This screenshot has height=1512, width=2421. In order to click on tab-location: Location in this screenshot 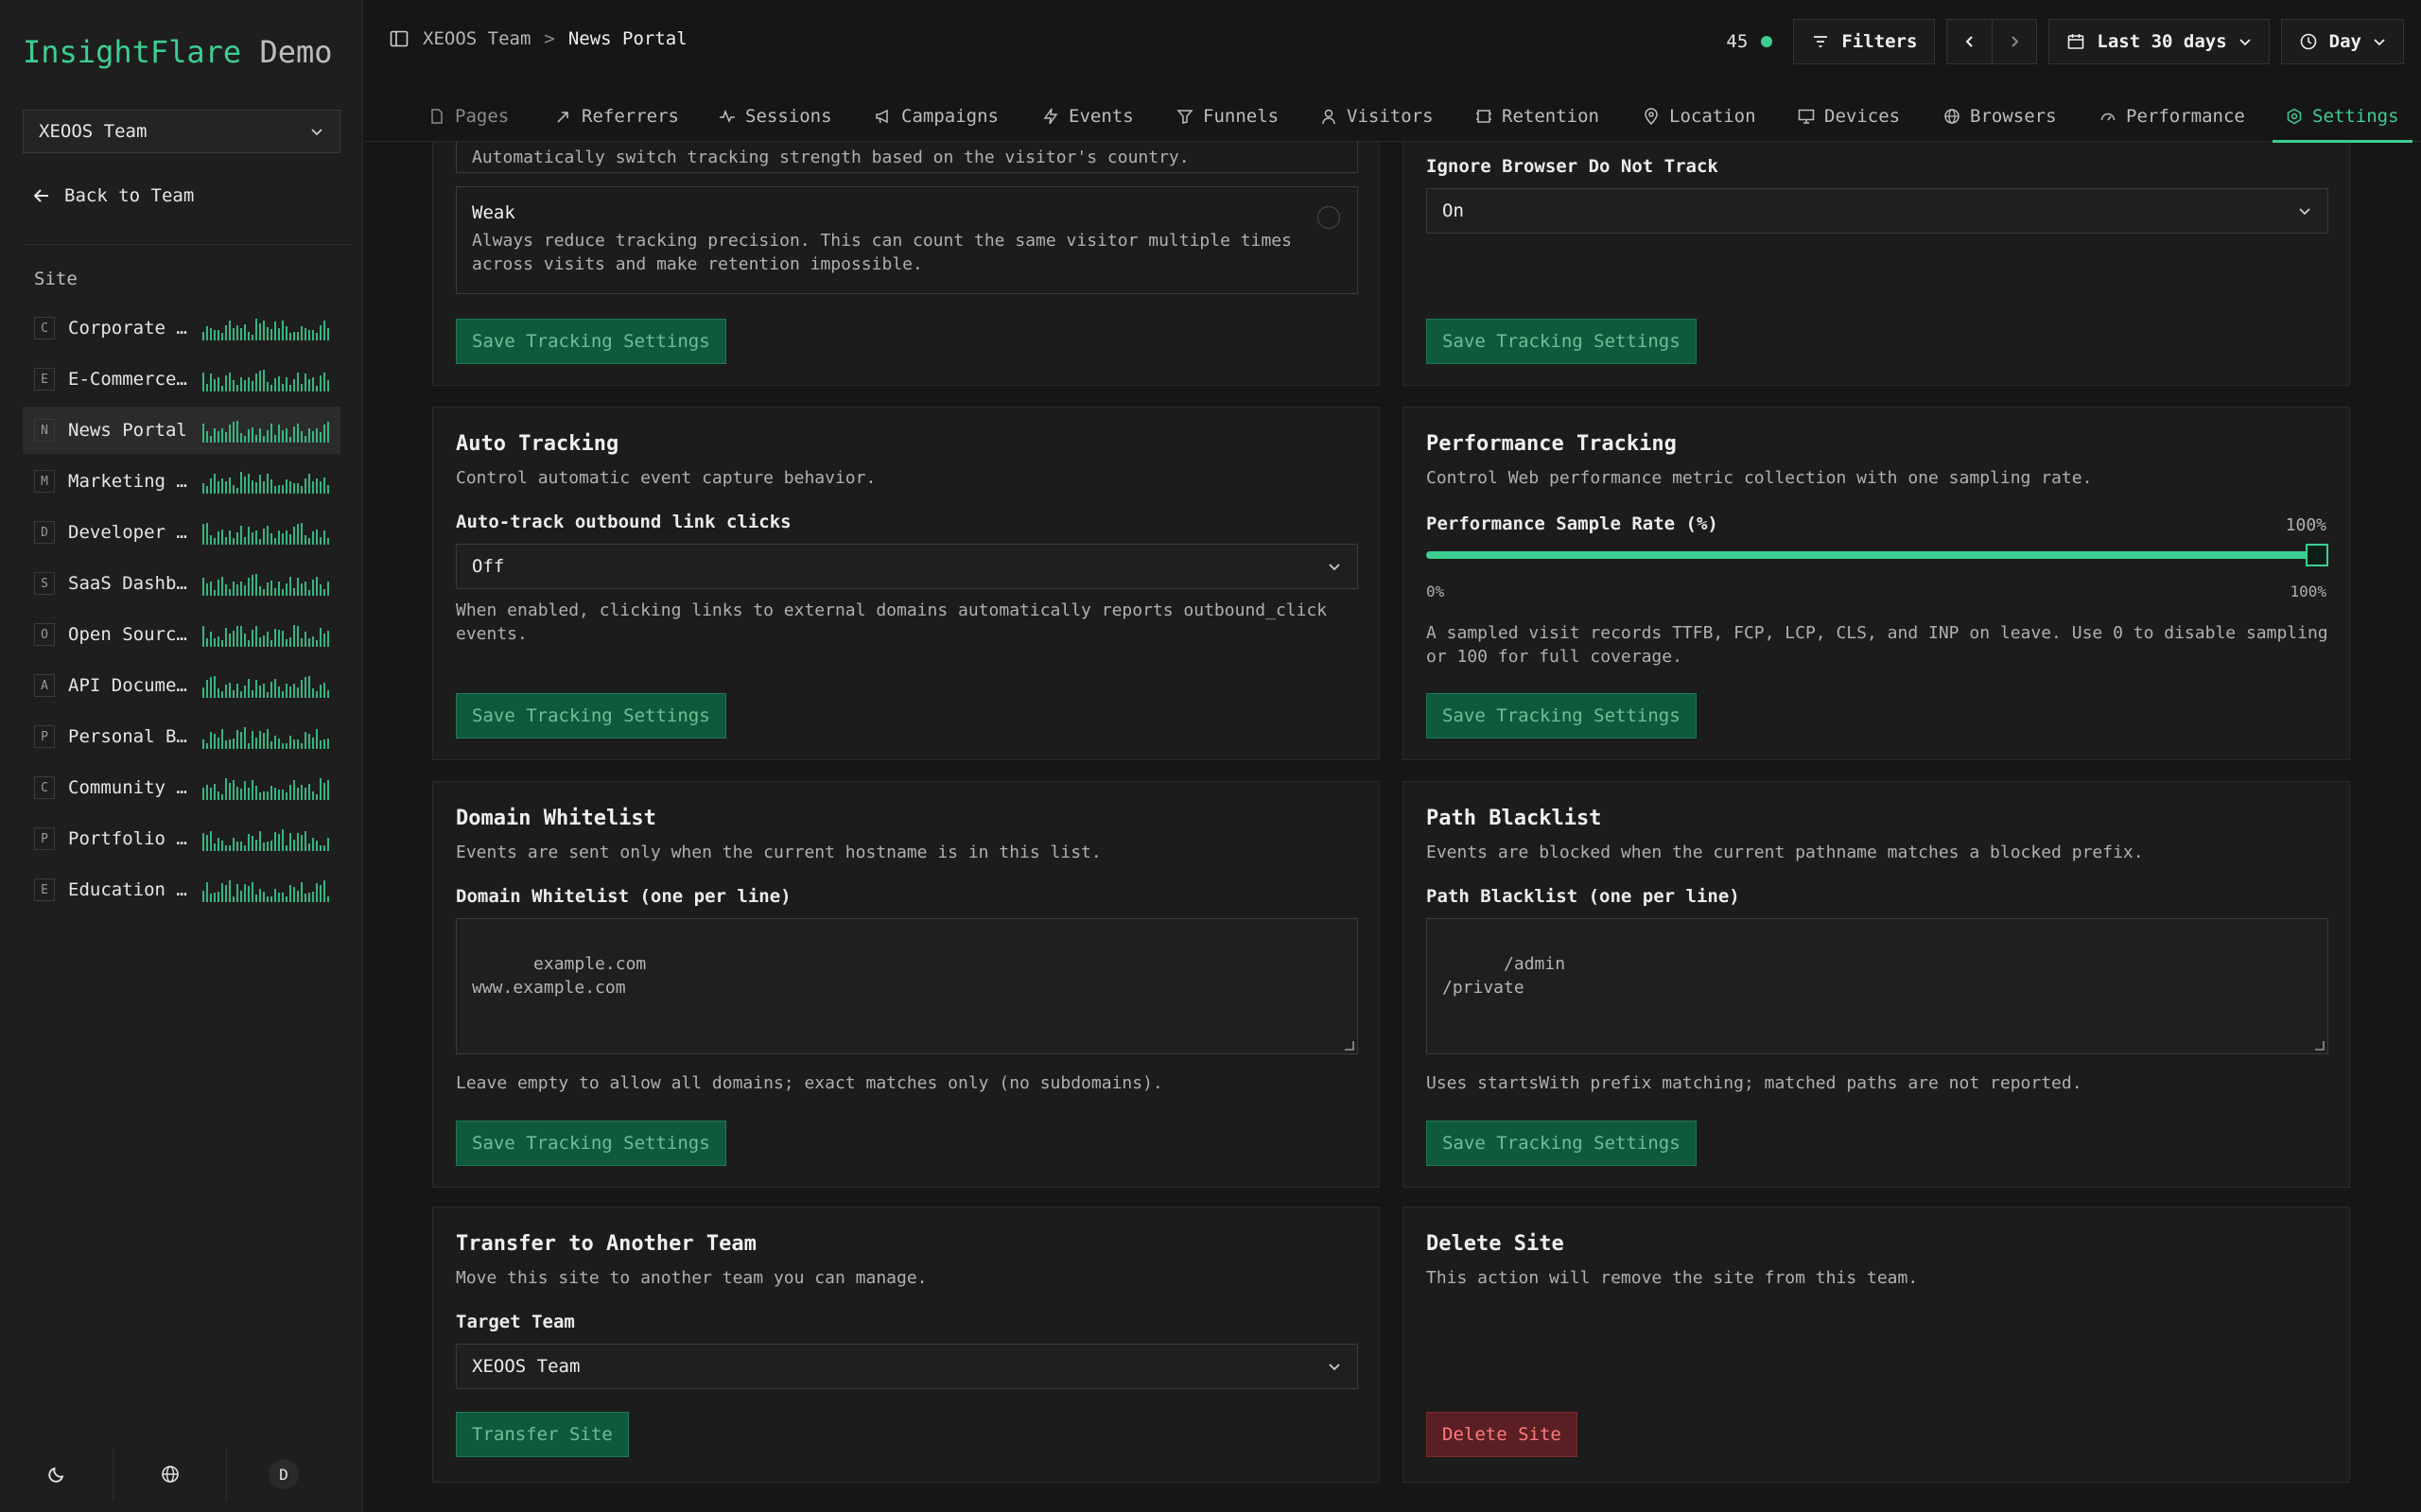, I will do `click(1699, 116)`.